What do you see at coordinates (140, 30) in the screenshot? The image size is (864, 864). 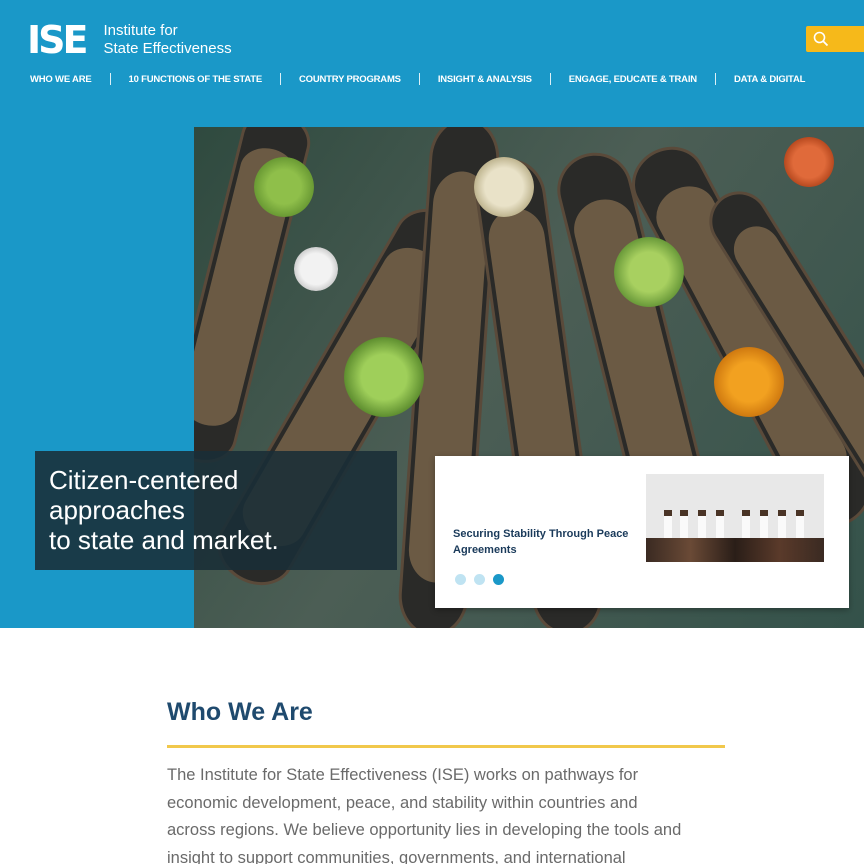 I see `logo-line-1: Institute for` at bounding box center [140, 30].